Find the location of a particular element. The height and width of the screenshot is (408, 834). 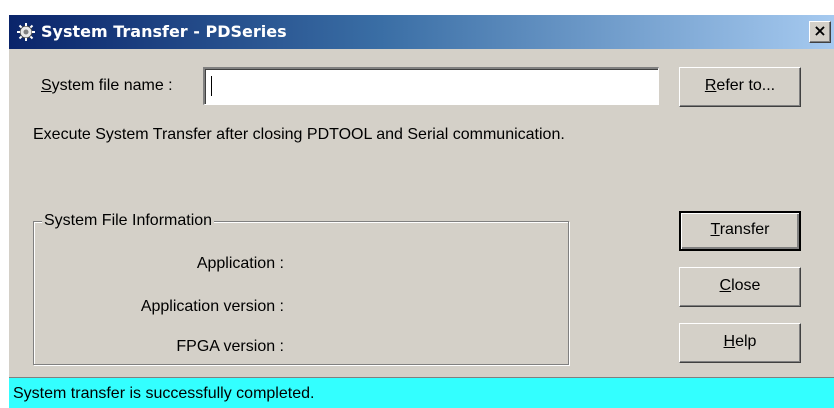

transfer-rest: ransfer is located at coordinates (744, 229).